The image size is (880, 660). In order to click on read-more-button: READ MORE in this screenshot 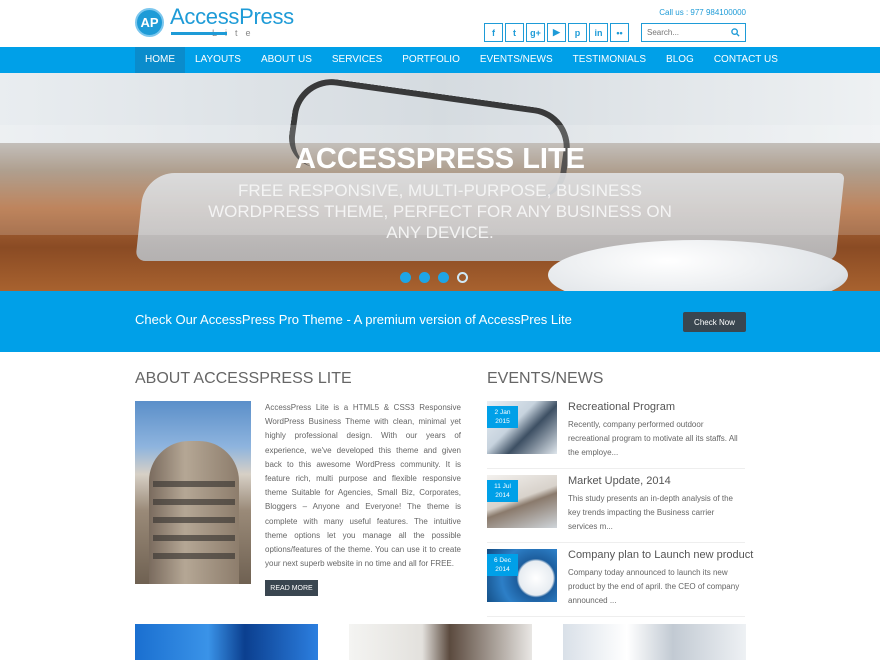, I will do `click(291, 588)`.